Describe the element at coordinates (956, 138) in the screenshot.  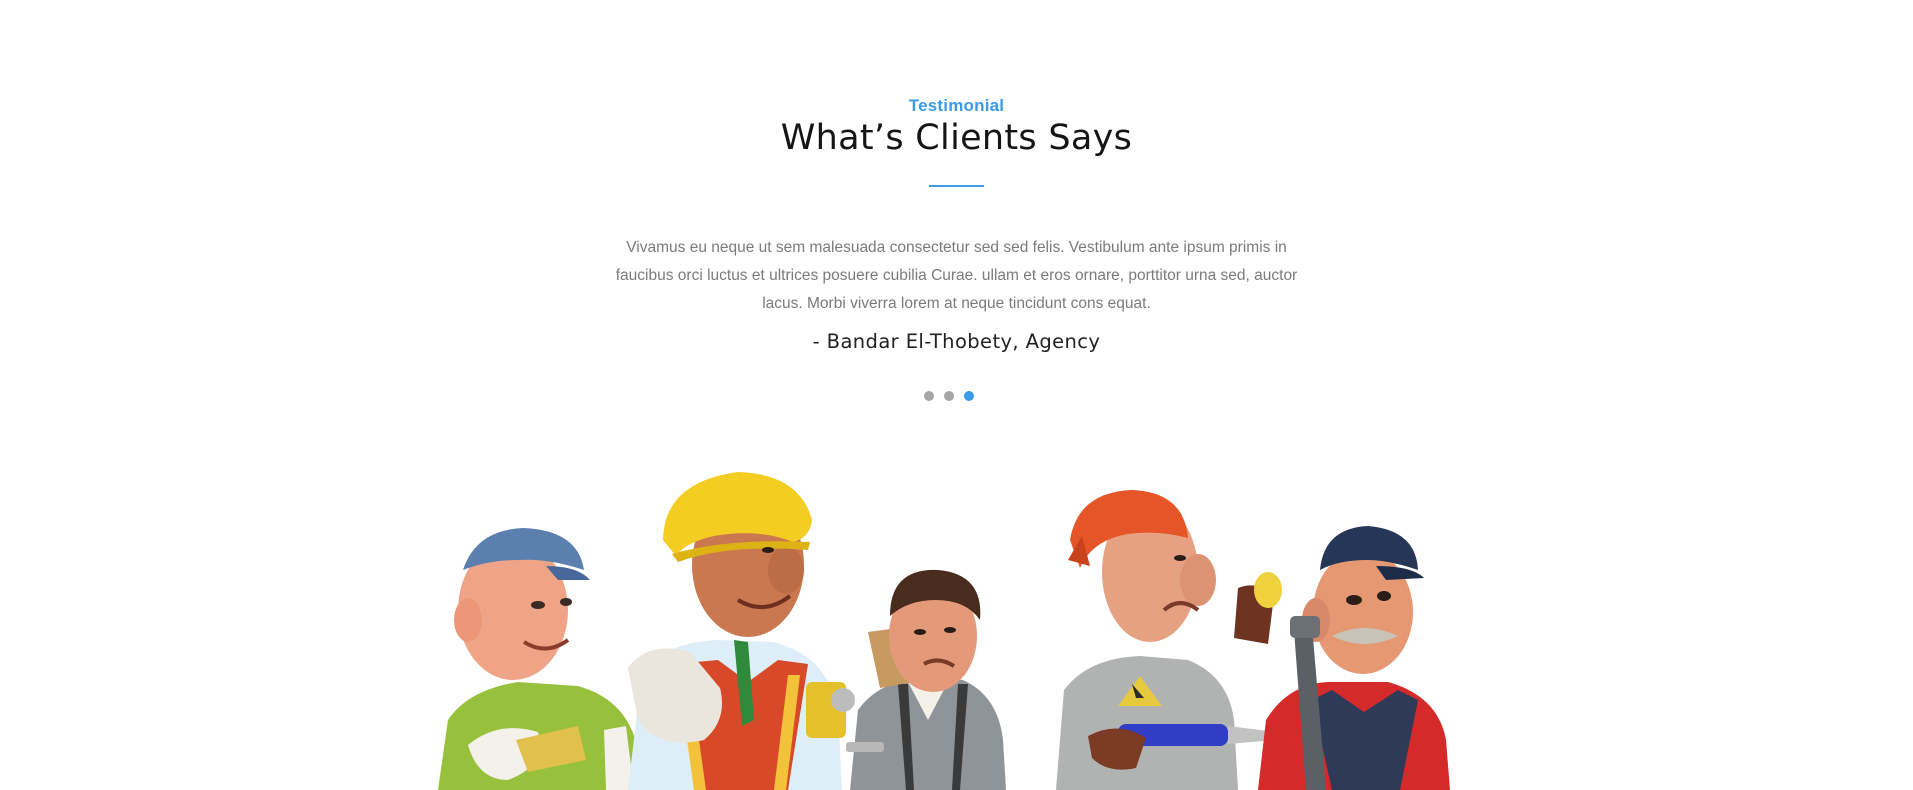
I see `section-title: What’s Clients Says` at that location.